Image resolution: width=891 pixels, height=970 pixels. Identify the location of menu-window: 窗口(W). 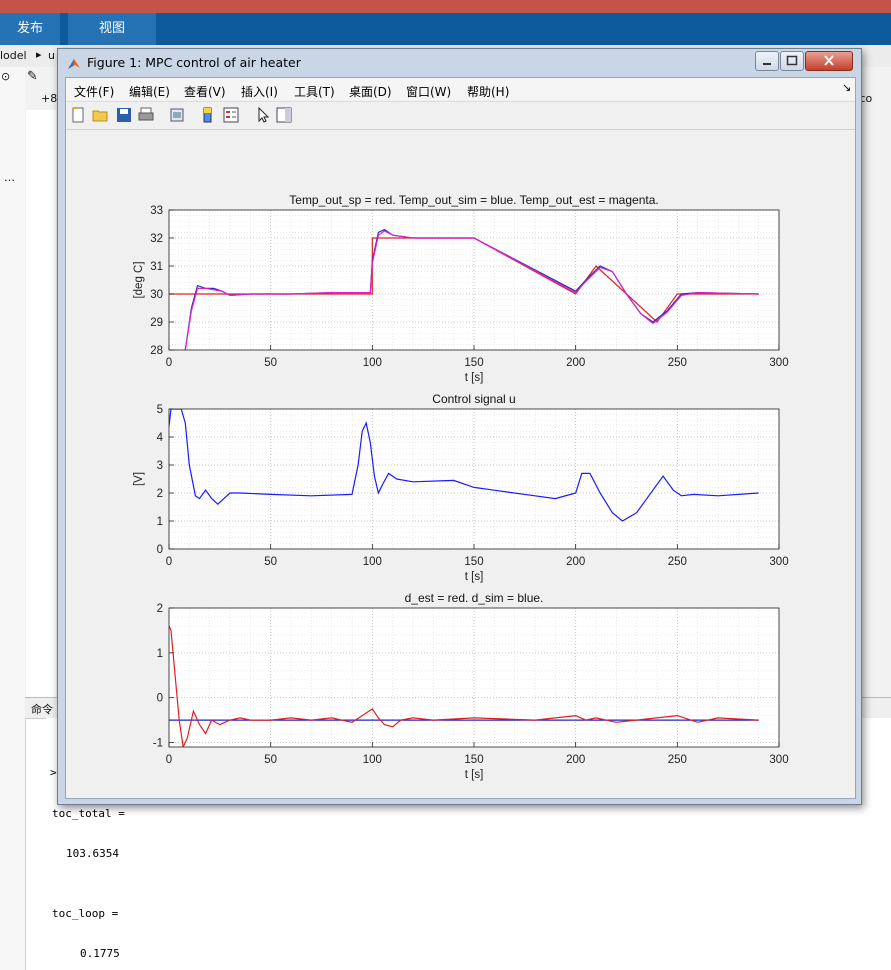
(428, 91).